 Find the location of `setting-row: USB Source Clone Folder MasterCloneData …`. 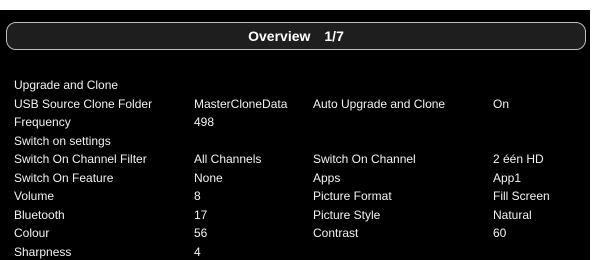

setting-row: USB Source Clone Folder MasterCloneData … is located at coordinates (295, 104).